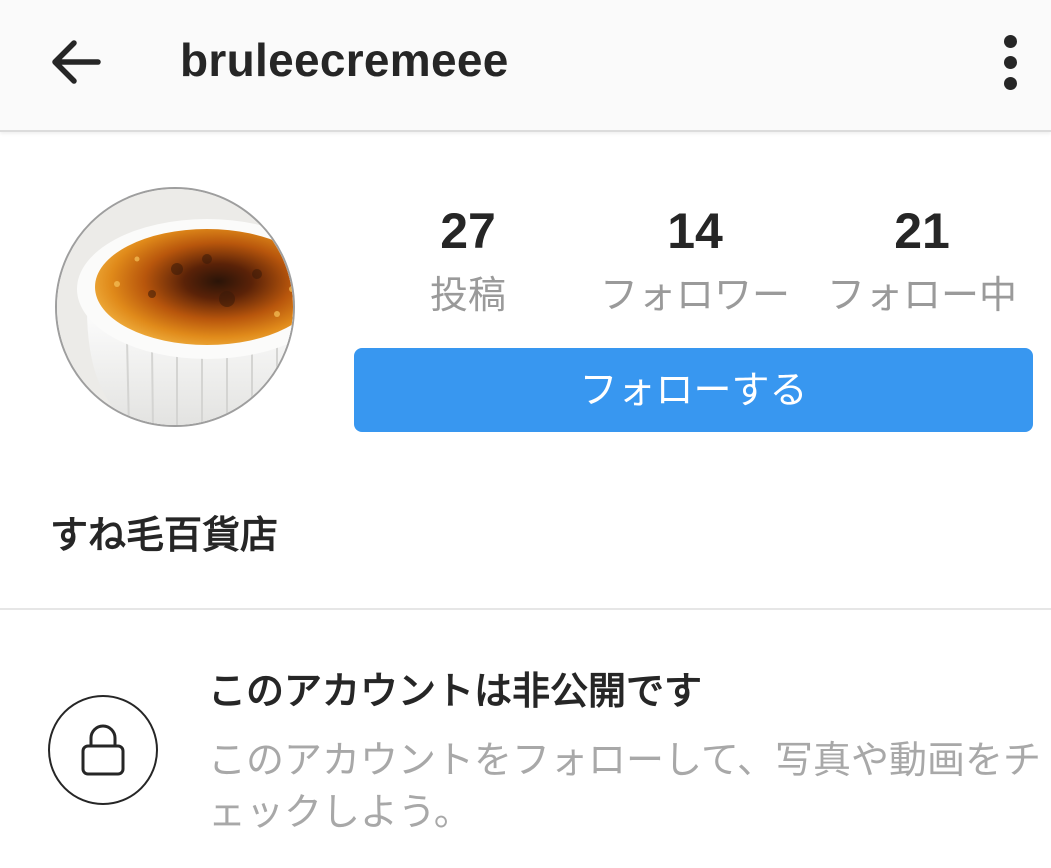  Describe the element at coordinates (525, 609) in the screenshot. I see `section-divider` at that location.